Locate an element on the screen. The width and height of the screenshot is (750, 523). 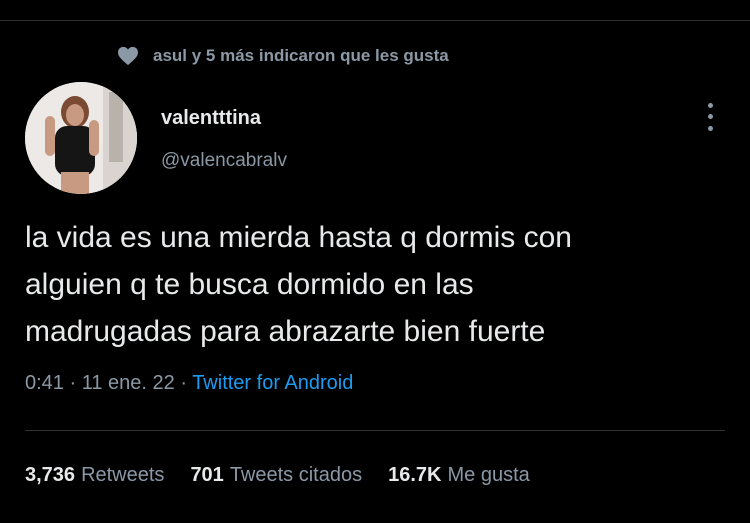
retweets-count: 3,736 is located at coordinates (50, 475).